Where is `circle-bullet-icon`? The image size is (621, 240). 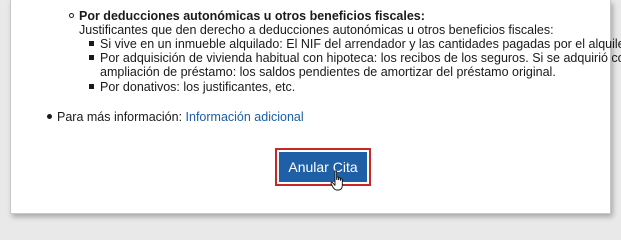
circle-bullet-icon is located at coordinates (71, 15).